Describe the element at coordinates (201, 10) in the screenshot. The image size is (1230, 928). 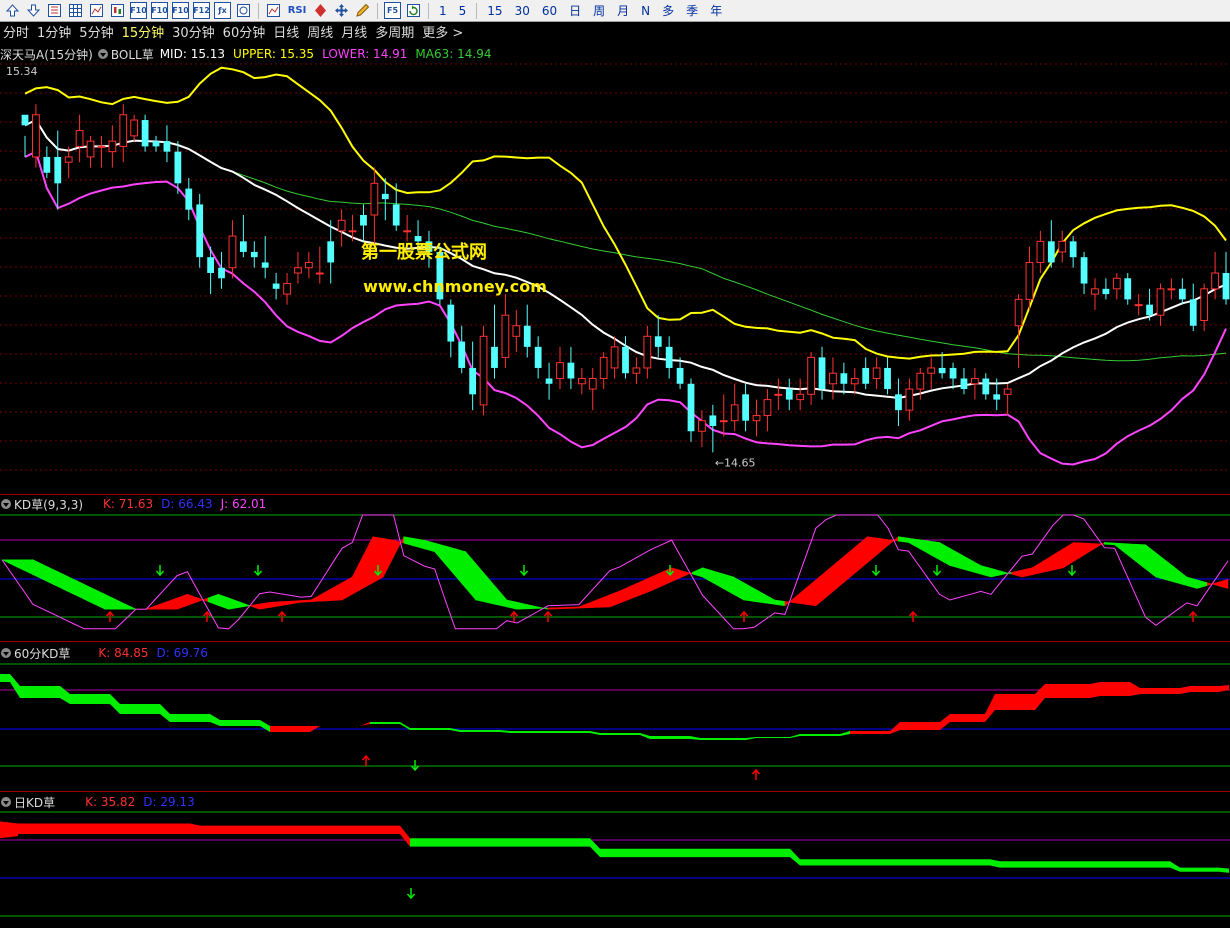
I see `f12-icon: F12` at that location.